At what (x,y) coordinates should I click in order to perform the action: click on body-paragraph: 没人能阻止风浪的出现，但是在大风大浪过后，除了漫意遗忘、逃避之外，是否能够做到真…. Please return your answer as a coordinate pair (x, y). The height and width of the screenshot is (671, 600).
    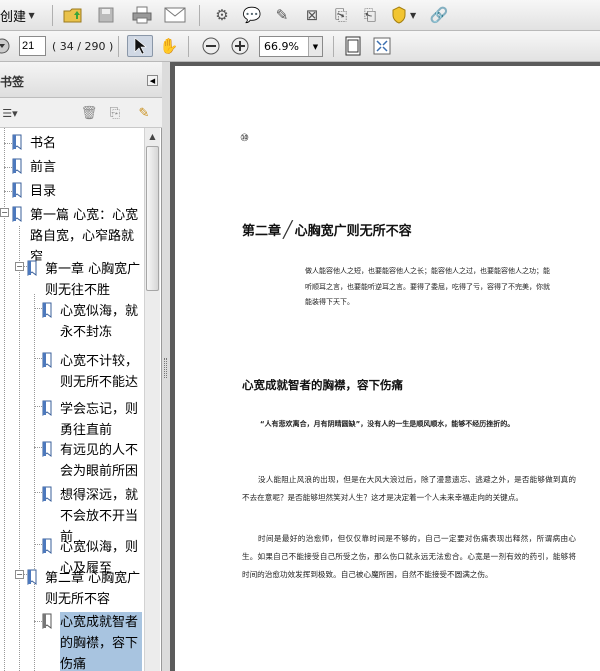
    Looking at the image, I should click on (409, 489).